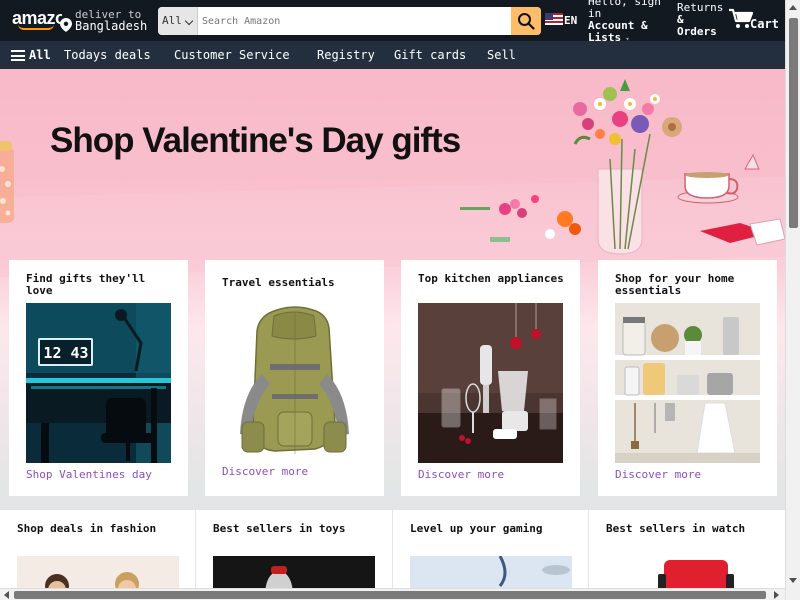 The image size is (800, 600). Describe the element at coordinates (676, 528) in the screenshot. I see `card-title: Best sellers in watch` at that location.